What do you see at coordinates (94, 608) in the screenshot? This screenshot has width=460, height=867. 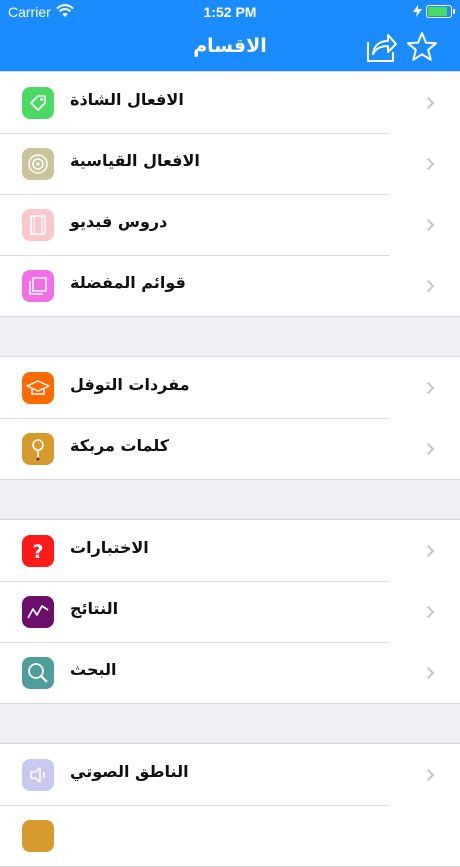 I see `list-item-label: النتائج` at bounding box center [94, 608].